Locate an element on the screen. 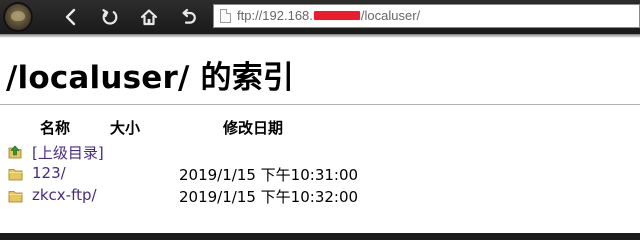 This screenshot has height=240, width=640. refresh-icon is located at coordinates (110, 17).